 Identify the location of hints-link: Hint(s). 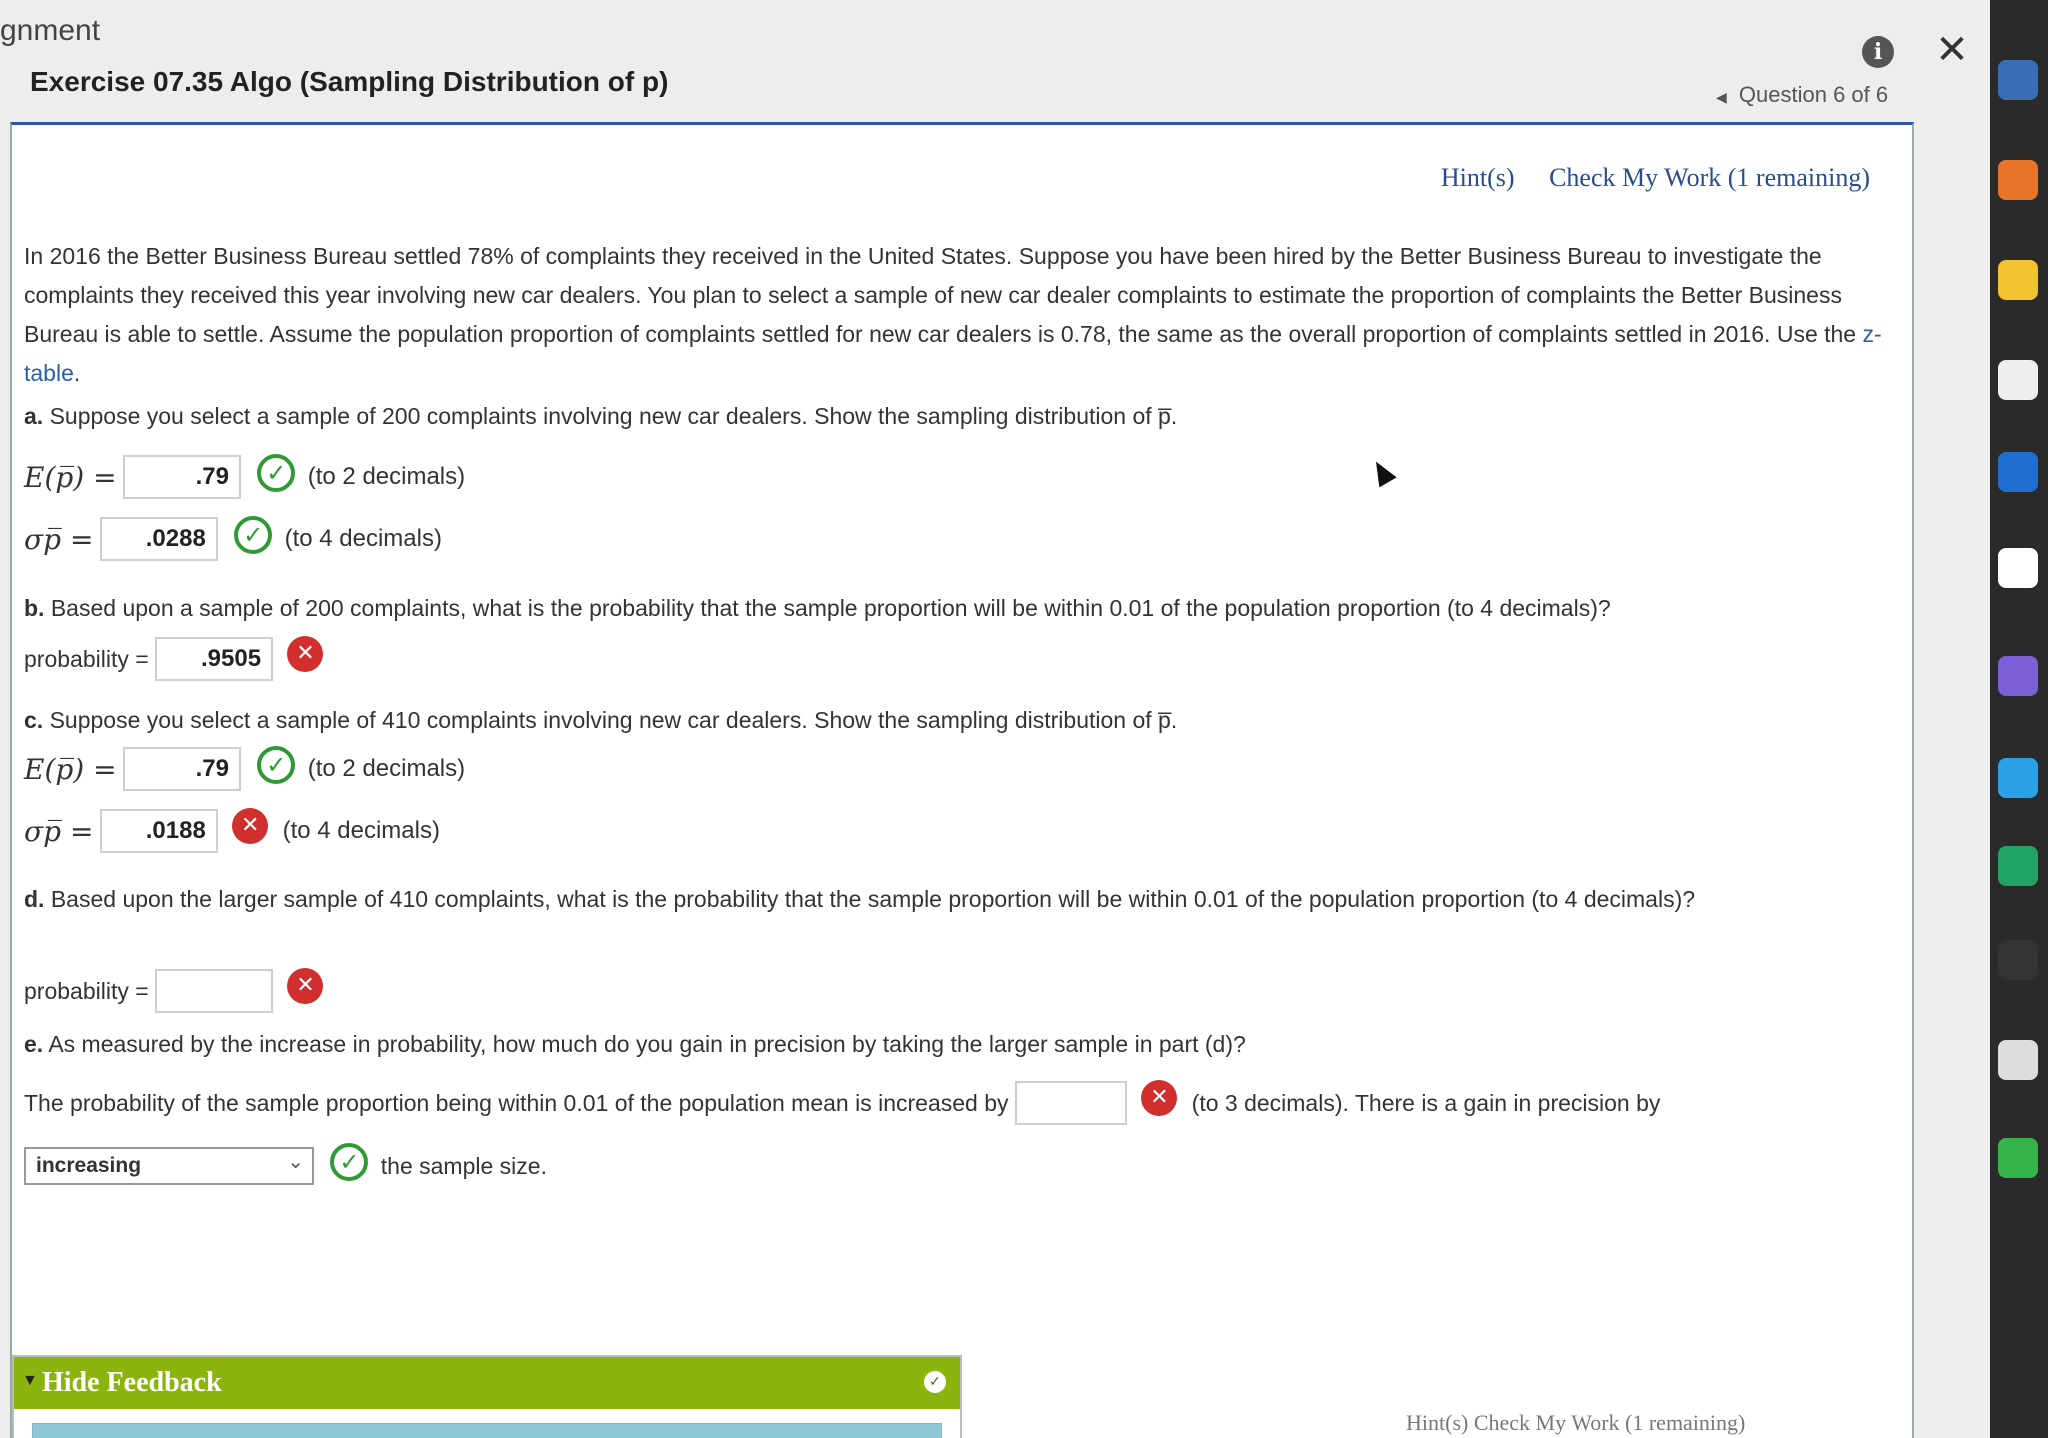
(1478, 177).